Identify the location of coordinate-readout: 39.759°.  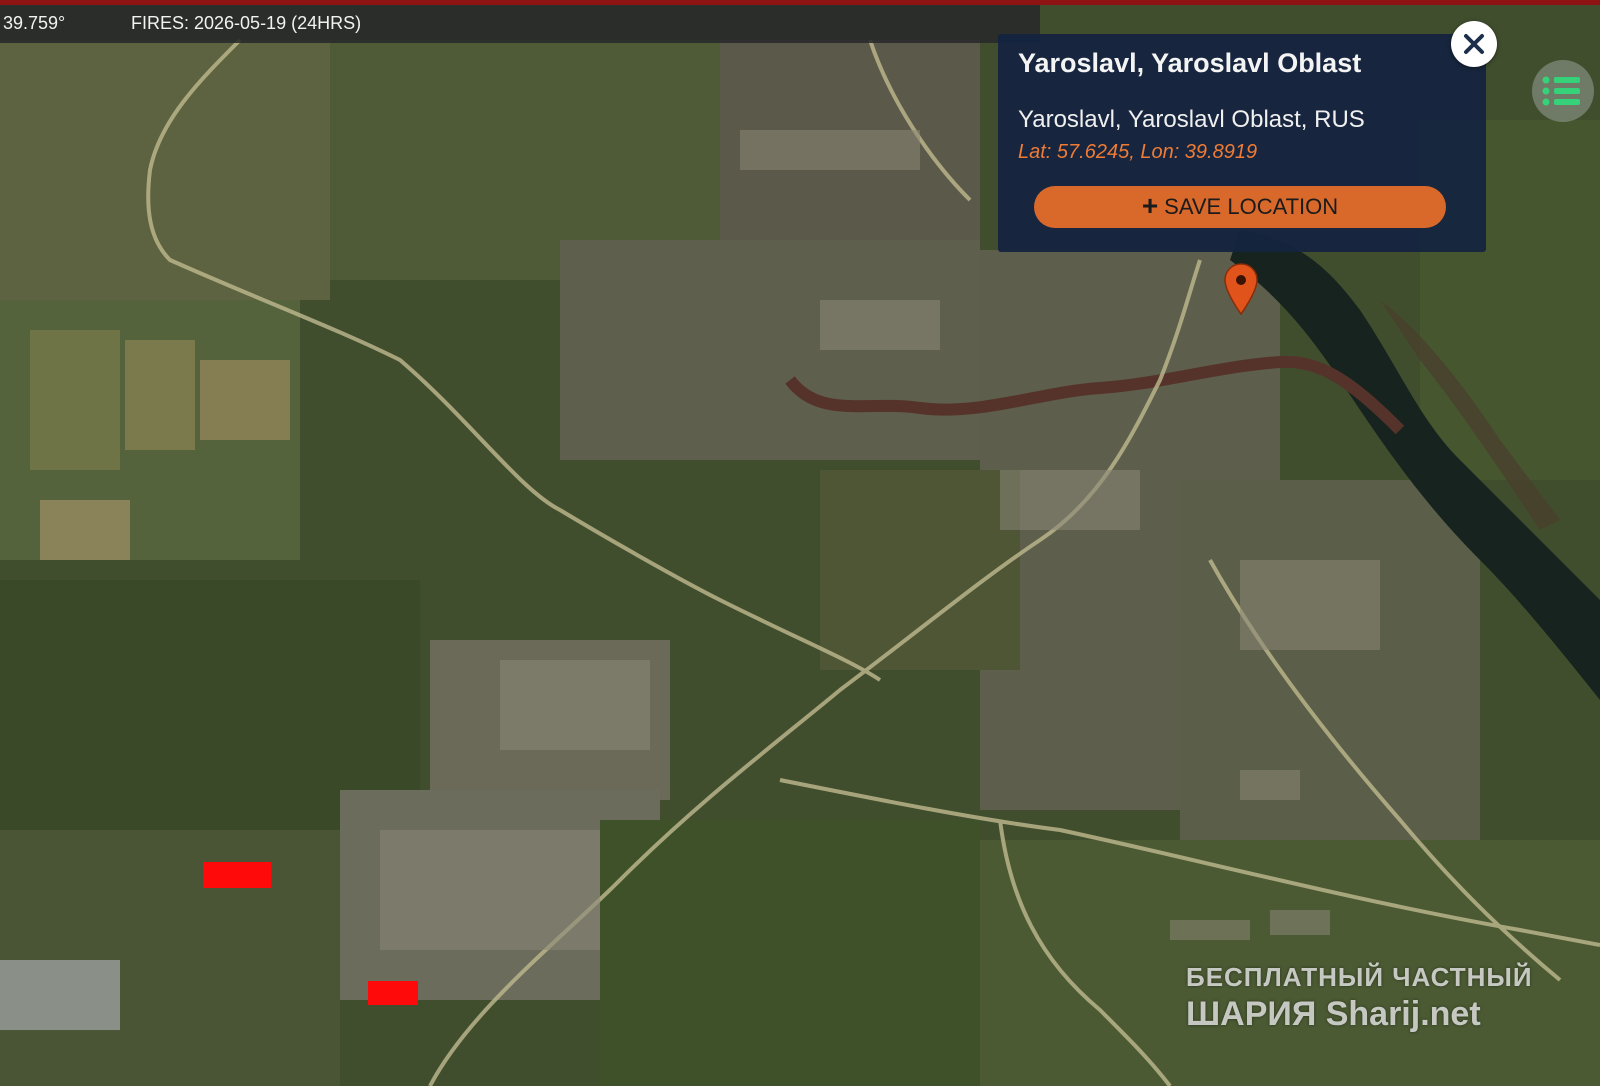
(34, 23).